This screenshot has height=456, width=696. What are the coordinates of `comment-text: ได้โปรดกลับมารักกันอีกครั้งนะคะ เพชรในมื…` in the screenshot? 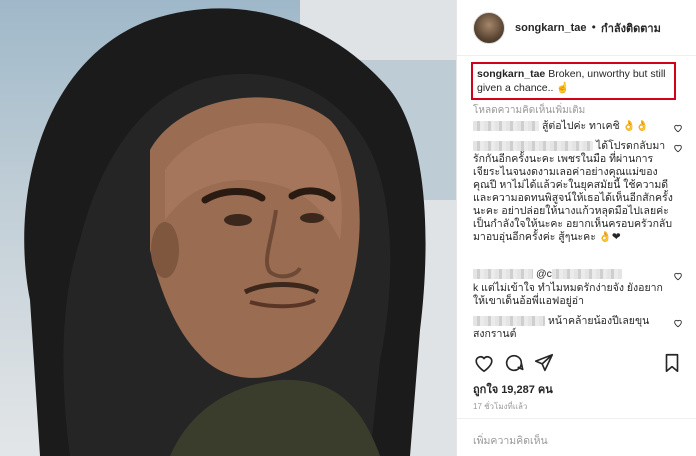 It's located at (573, 191).